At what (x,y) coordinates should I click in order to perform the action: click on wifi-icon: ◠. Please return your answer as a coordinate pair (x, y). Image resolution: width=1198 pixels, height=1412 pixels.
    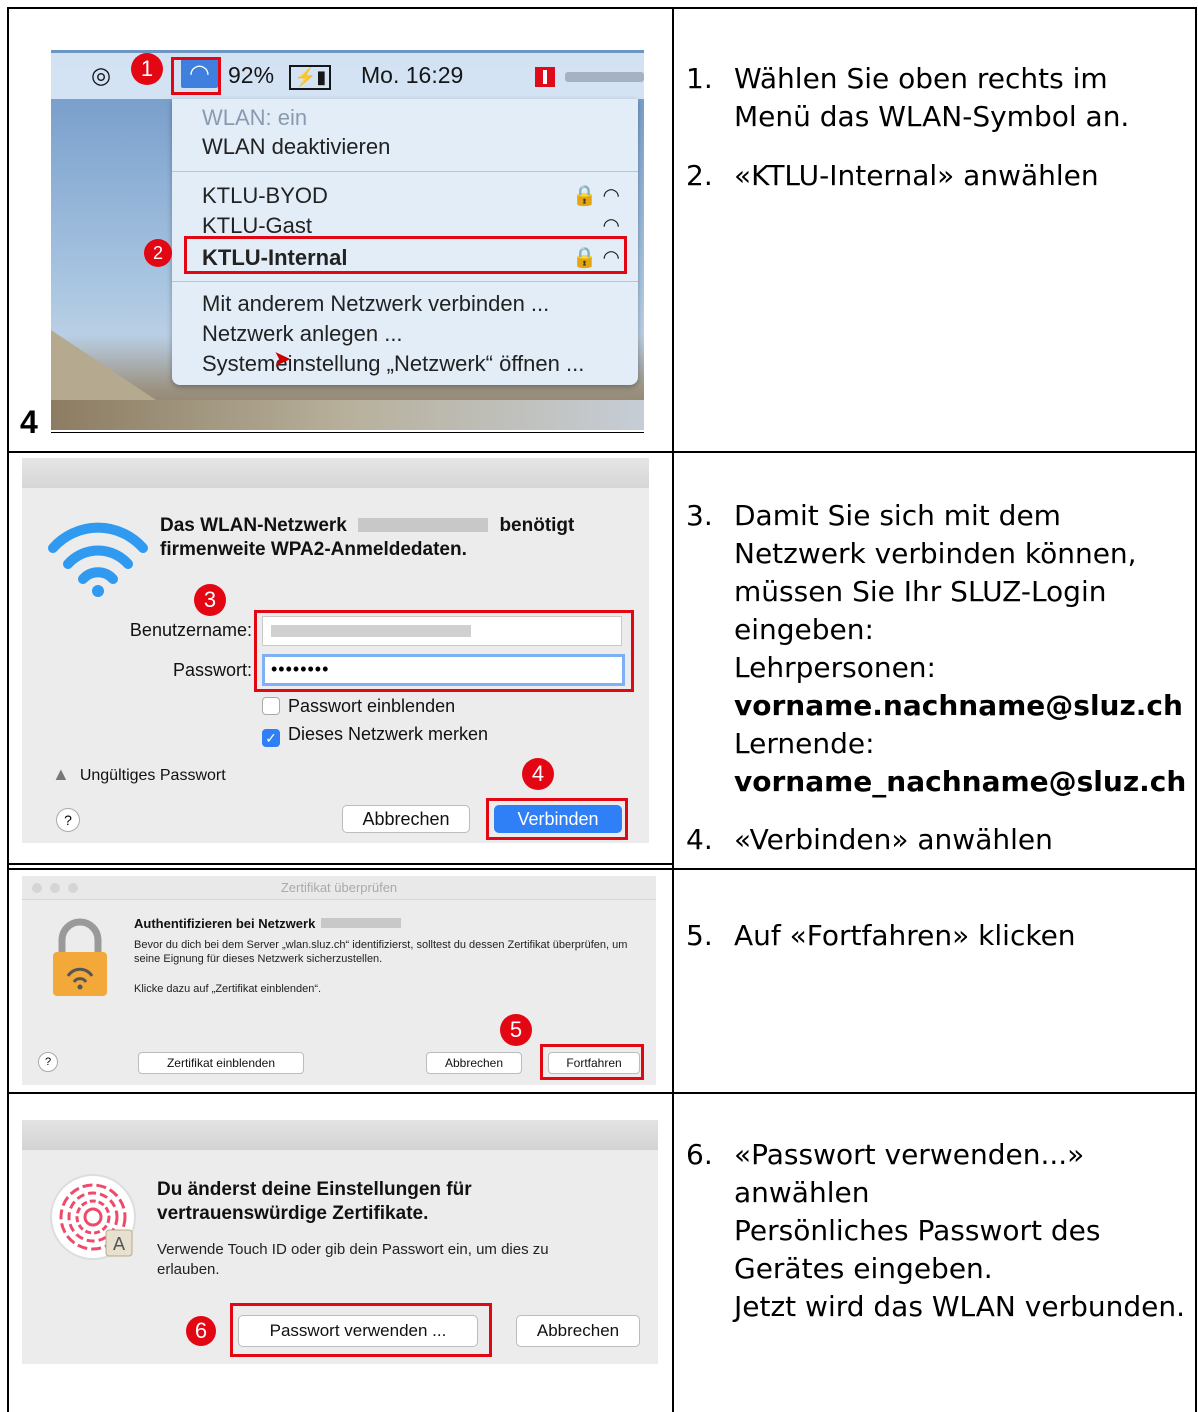
    Looking at the image, I should click on (611, 226).